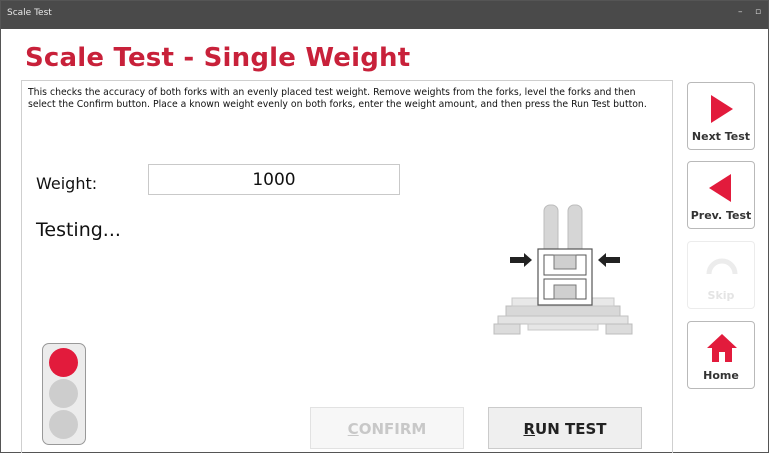 The width and height of the screenshot is (769, 453). Describe the element at coordinates (353, 429) in the screenshot. I see `confirm-hotkey-letter: C` at that location.